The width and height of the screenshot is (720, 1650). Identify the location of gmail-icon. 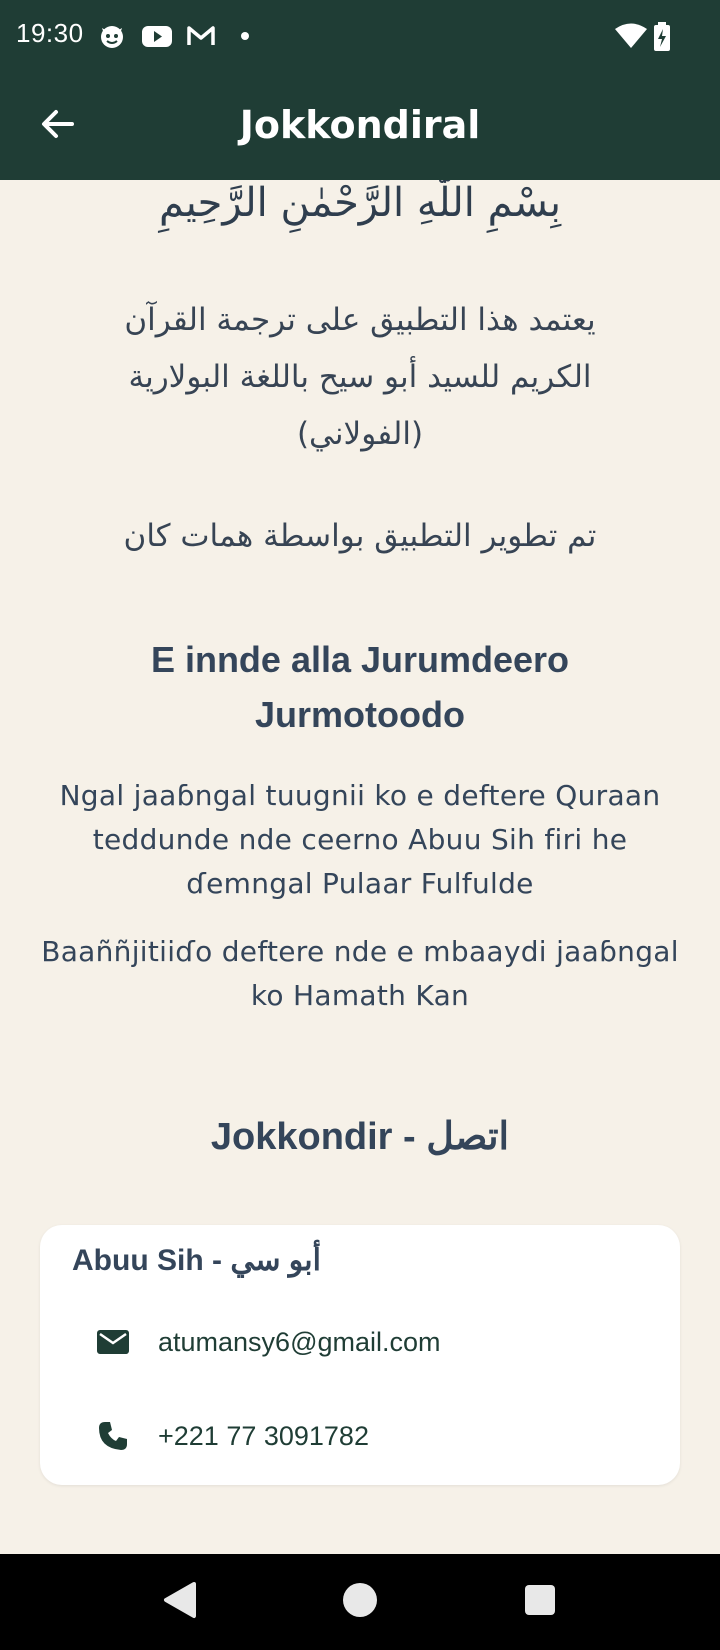
(201, 36).